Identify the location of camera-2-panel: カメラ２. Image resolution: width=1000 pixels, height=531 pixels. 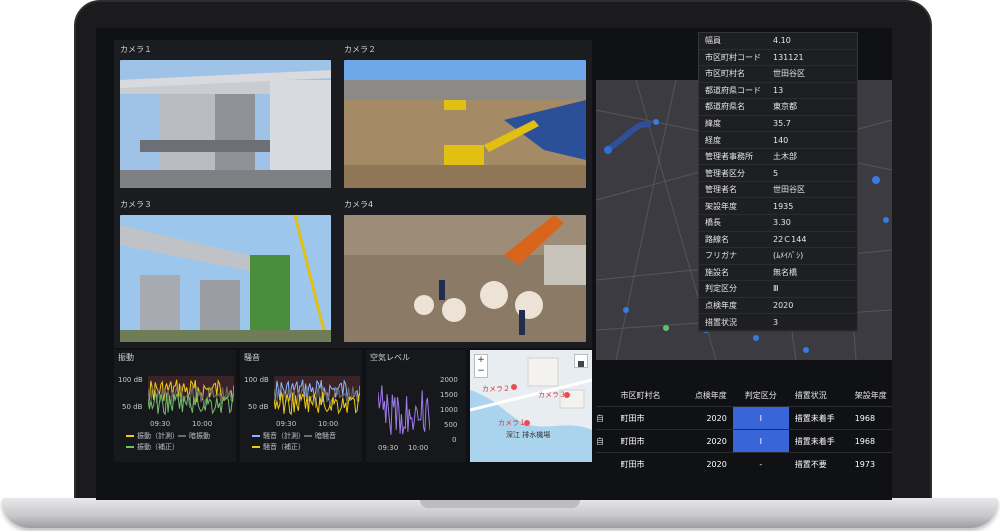
(465, 117).